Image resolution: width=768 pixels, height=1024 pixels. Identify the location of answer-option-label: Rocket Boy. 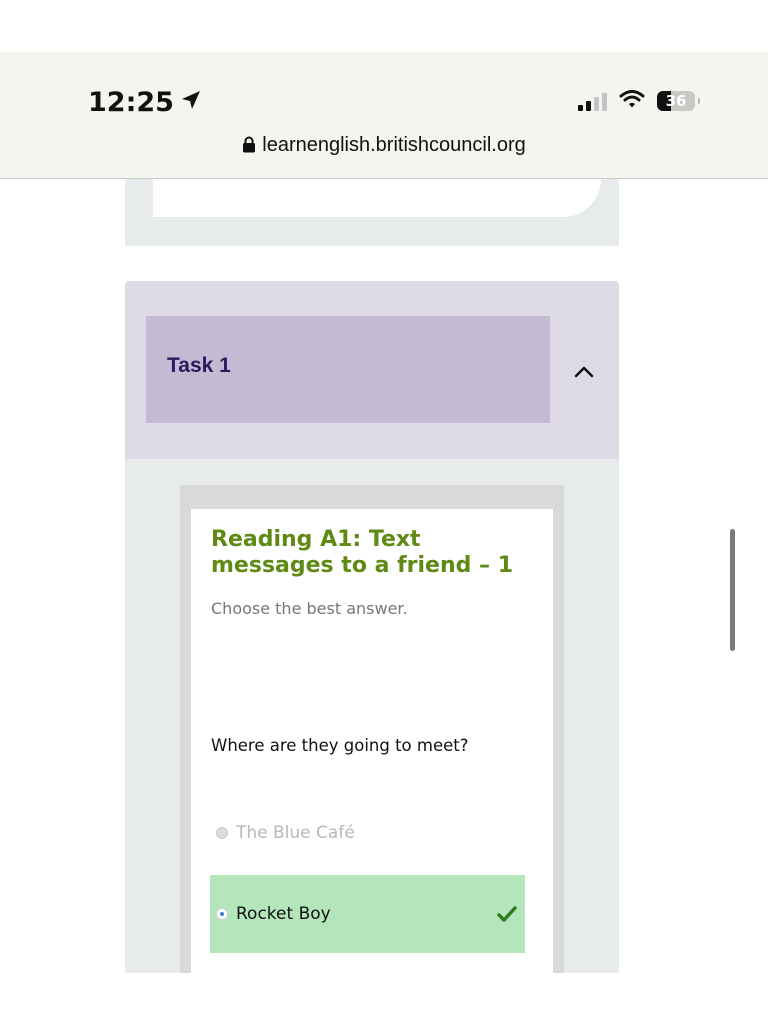
(283, 914).